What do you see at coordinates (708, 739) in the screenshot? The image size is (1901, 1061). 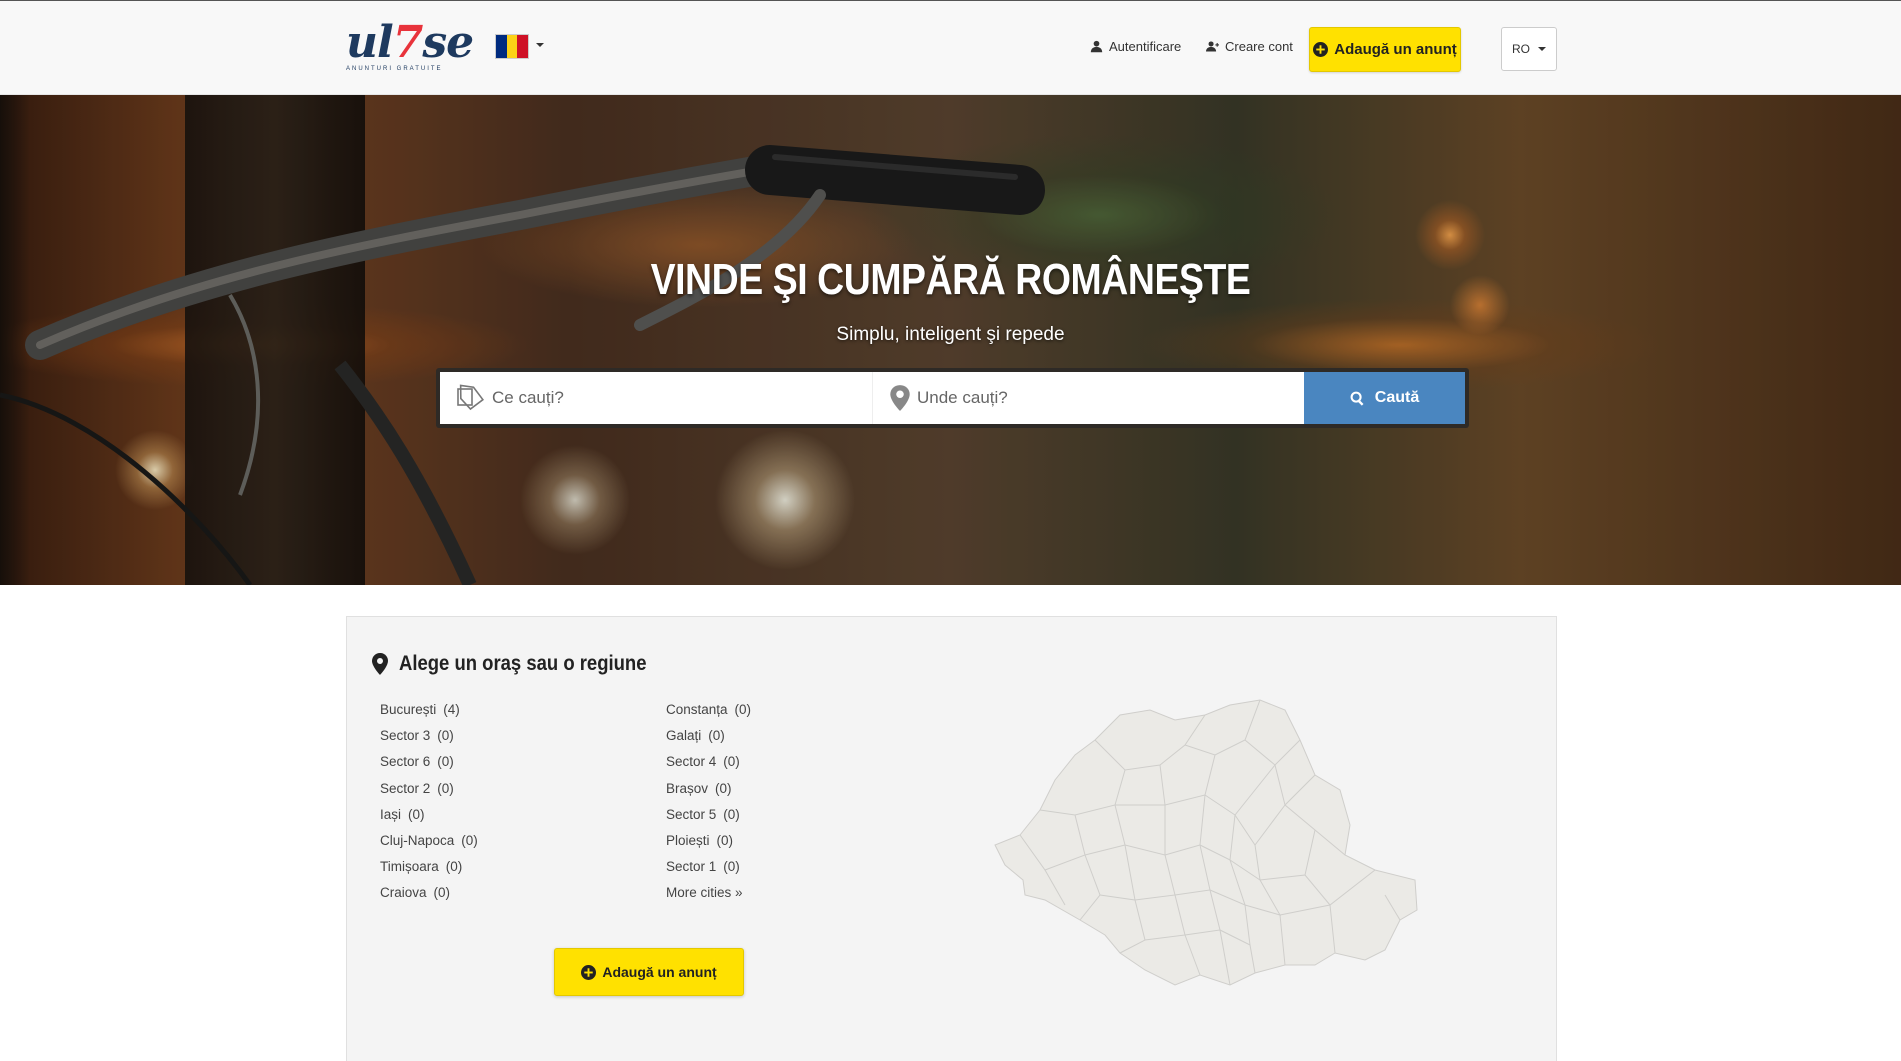 I see `city-link: Galați (0)` at bounding box center [708, 739].